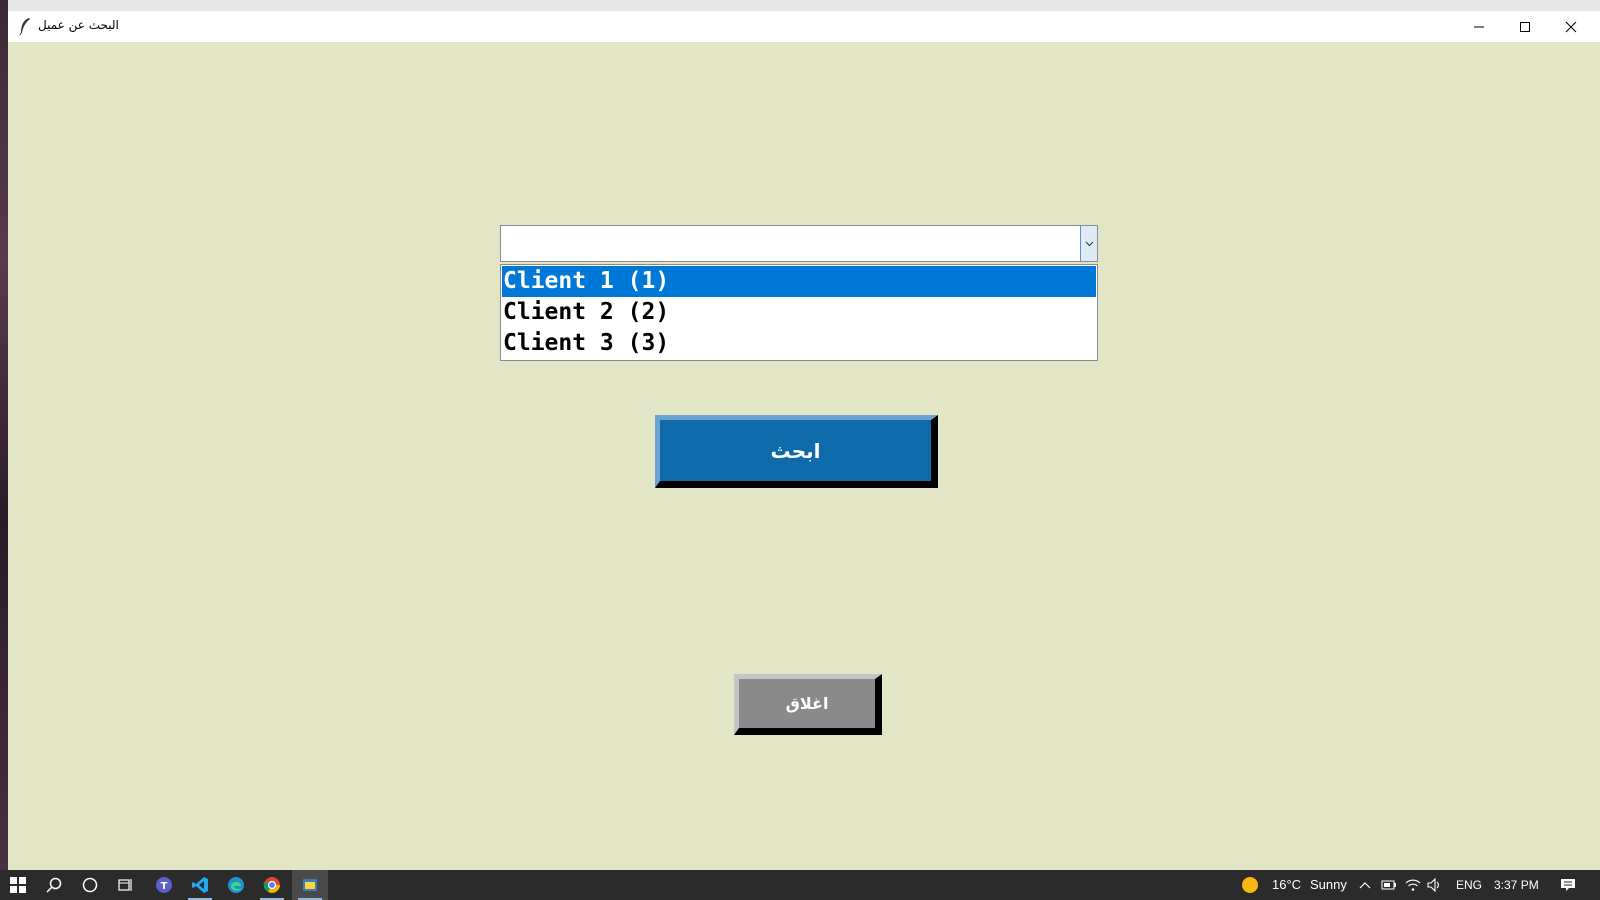 The image size is (1600, 900). I want to click on task-view-button, so click(126, 885).